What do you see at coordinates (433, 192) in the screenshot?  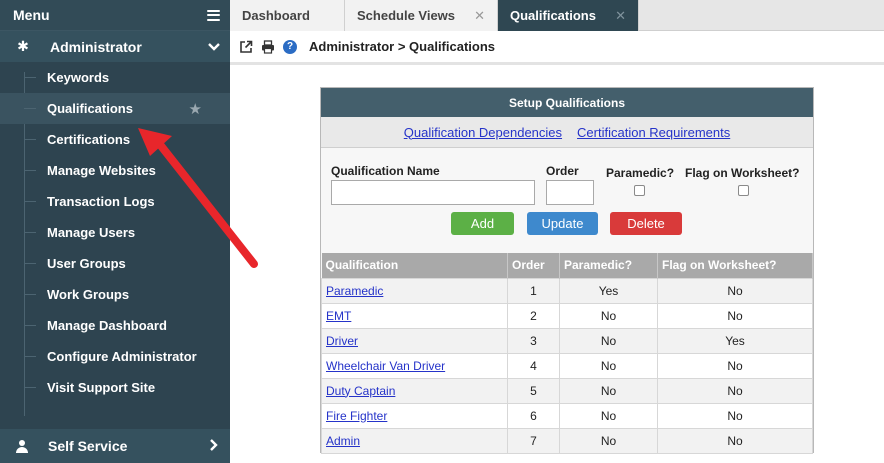 I see `qualification-name-input` at bounding box center [433, 192].